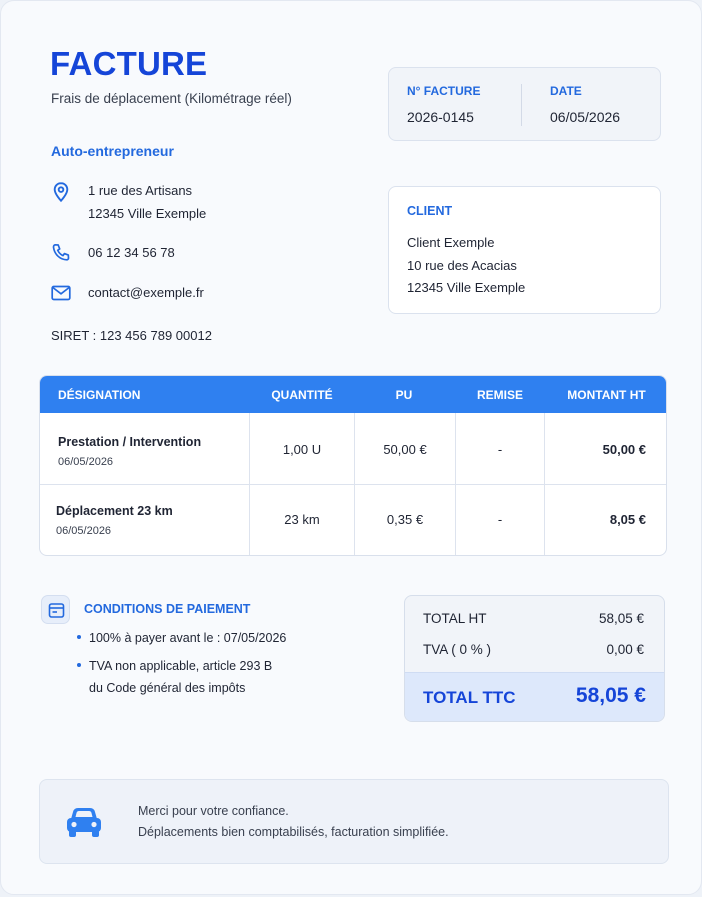 The height and width of the screenshot is (897, 702). Describe the element at coordinates (462, 265) in the screenshot. I see `client-address-line1: 10 rue des Acacias` at that location.